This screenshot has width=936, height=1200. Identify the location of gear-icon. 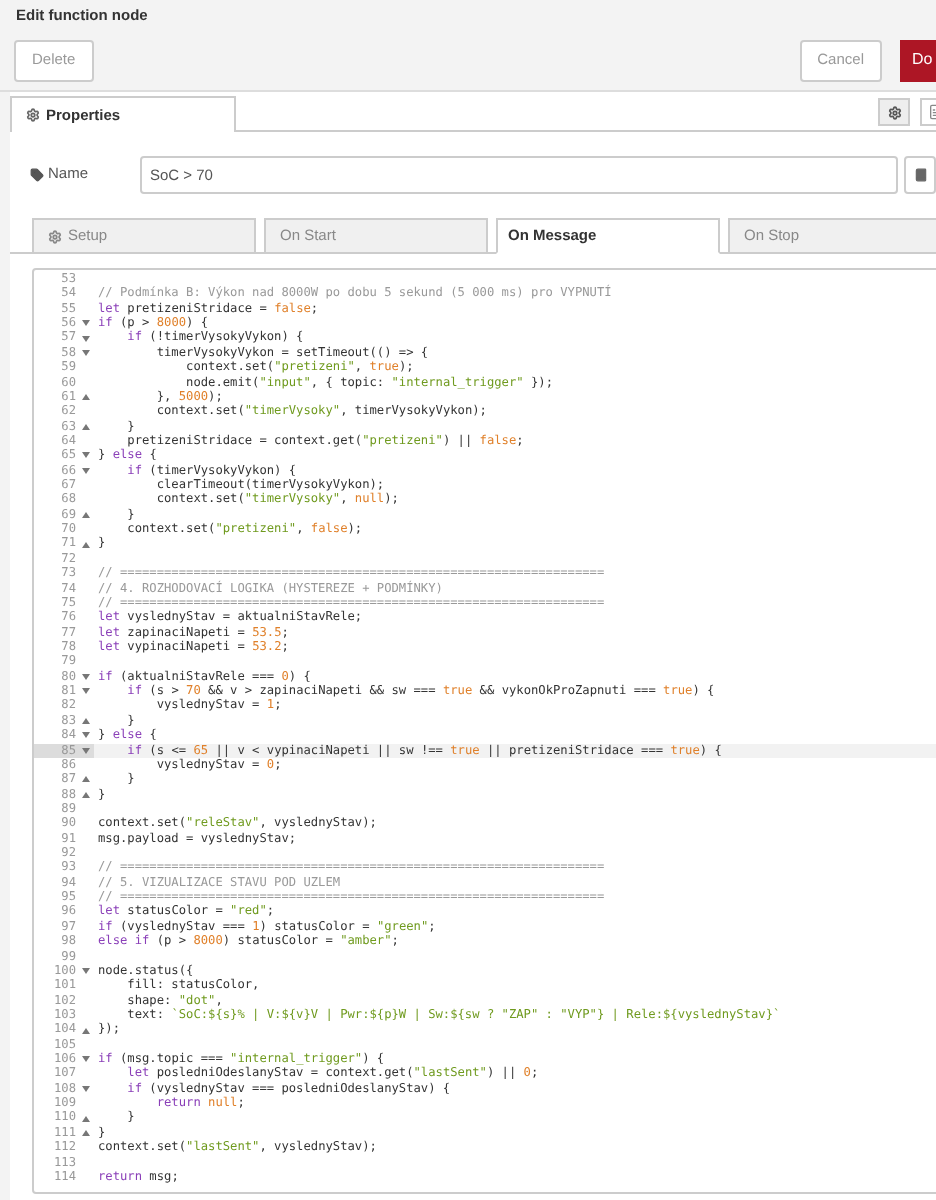
(33, 115).